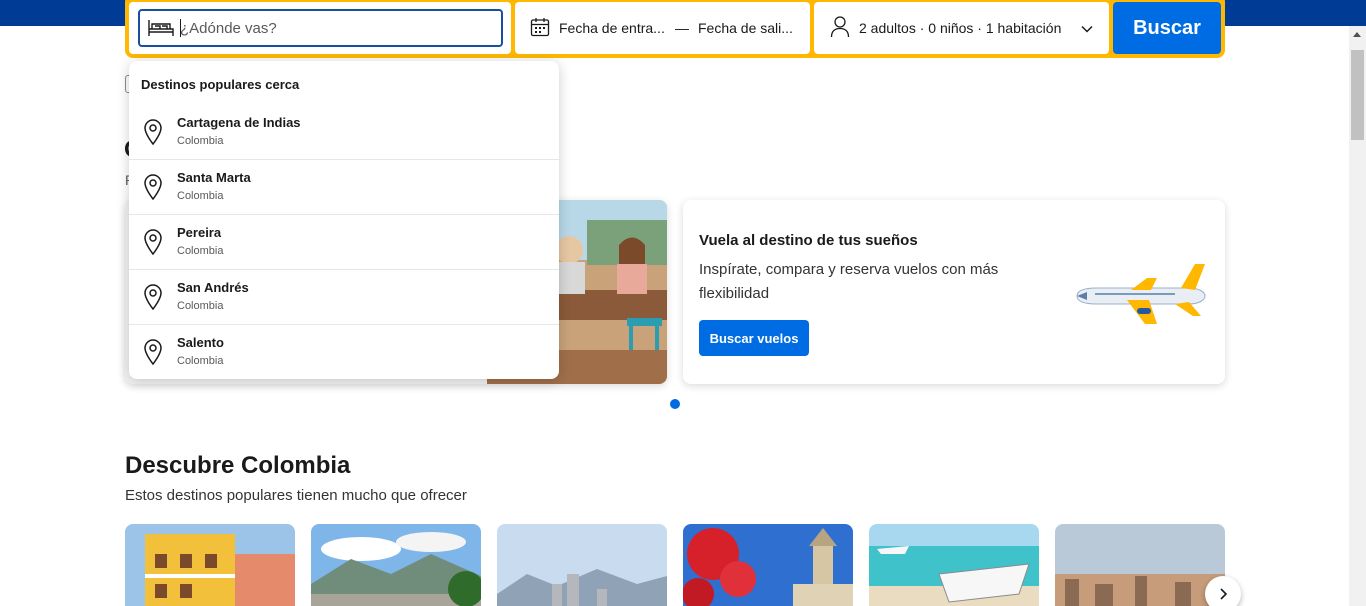 The image size is (1366, 606). I want to click on carousel-next-button, so click(1223, 591).